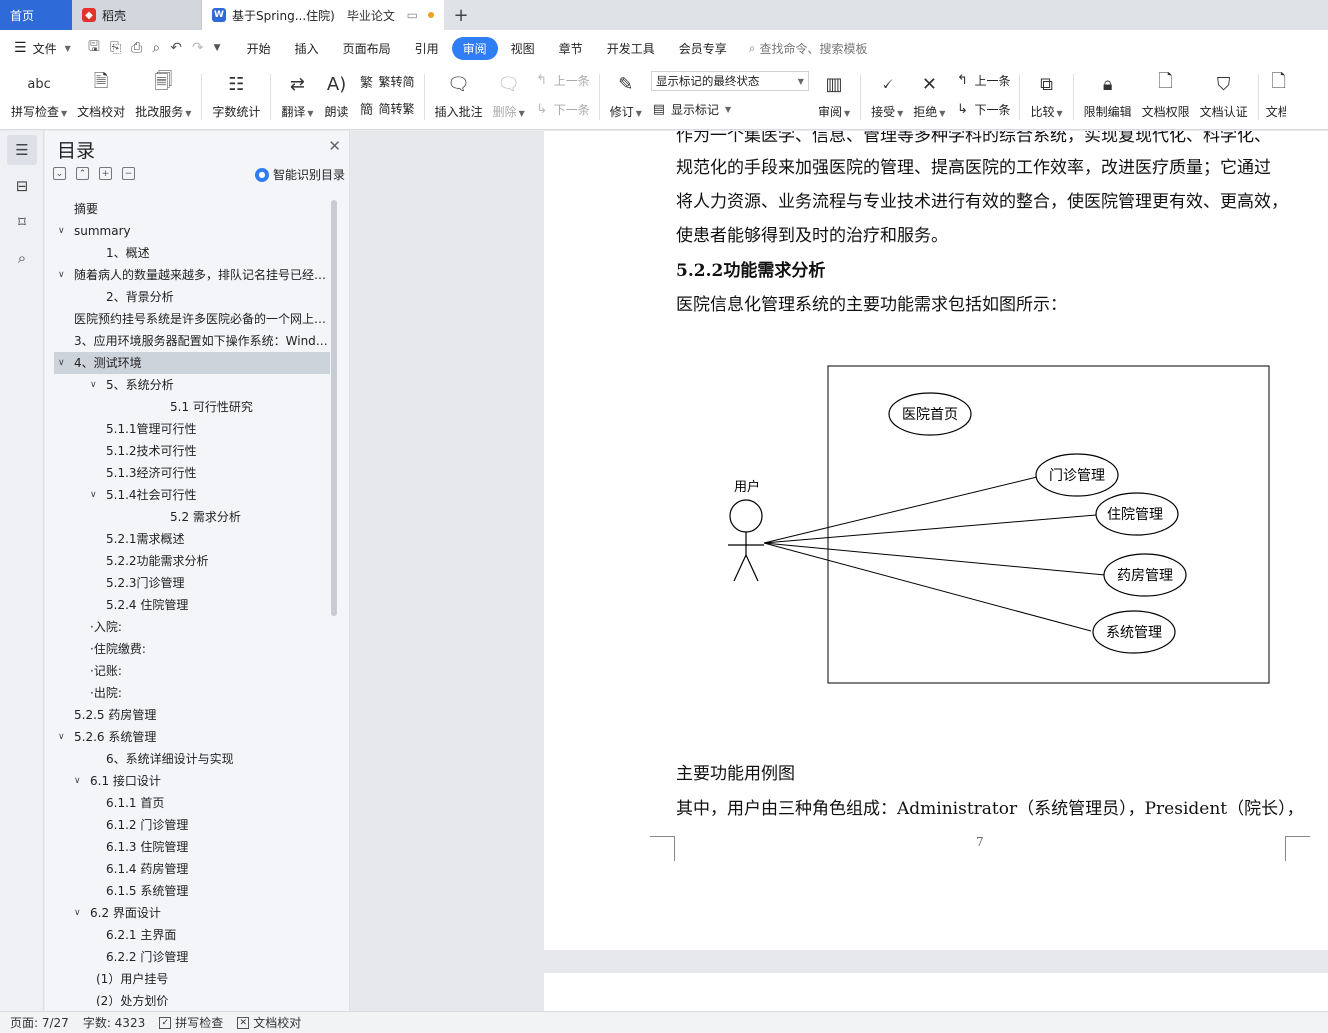 The image size is (1328, 1033). I want to click on toc-item: ∨ 5.1.4社会可行性, so click(192, 495).